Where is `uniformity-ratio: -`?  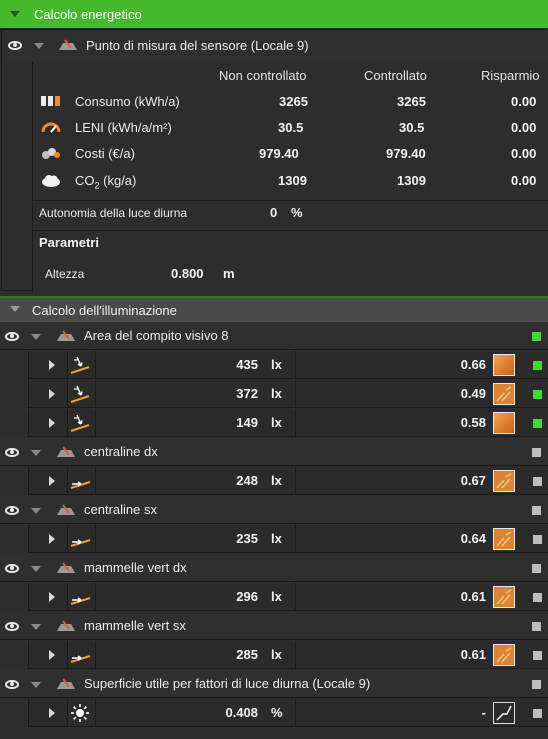 uniformity-ratio: - is located at coordinates (483, 712).